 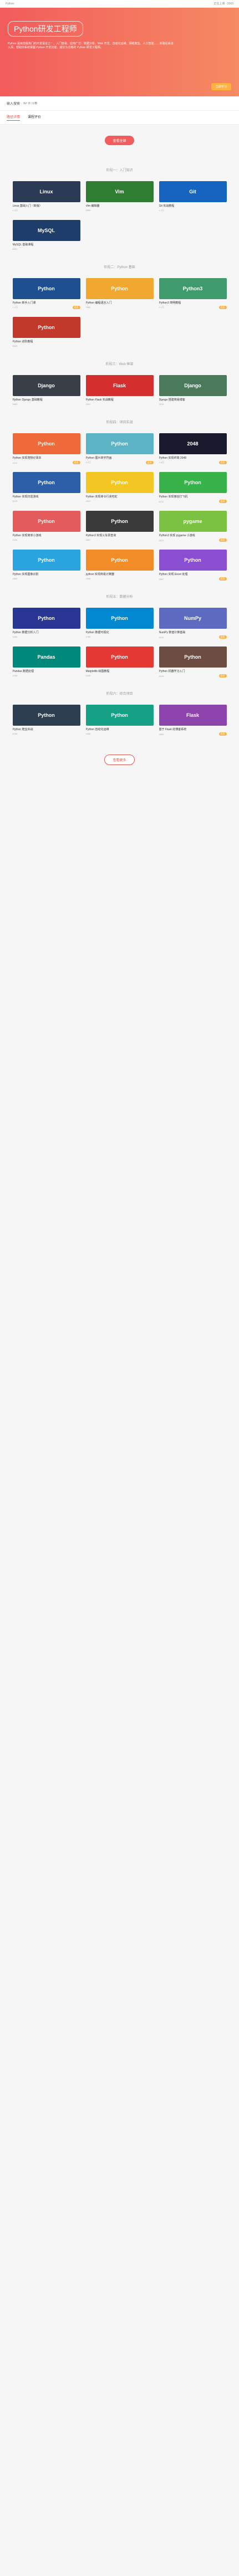 I want to click on course-title: Python 爬虫实战, so click(x=46, y=729).